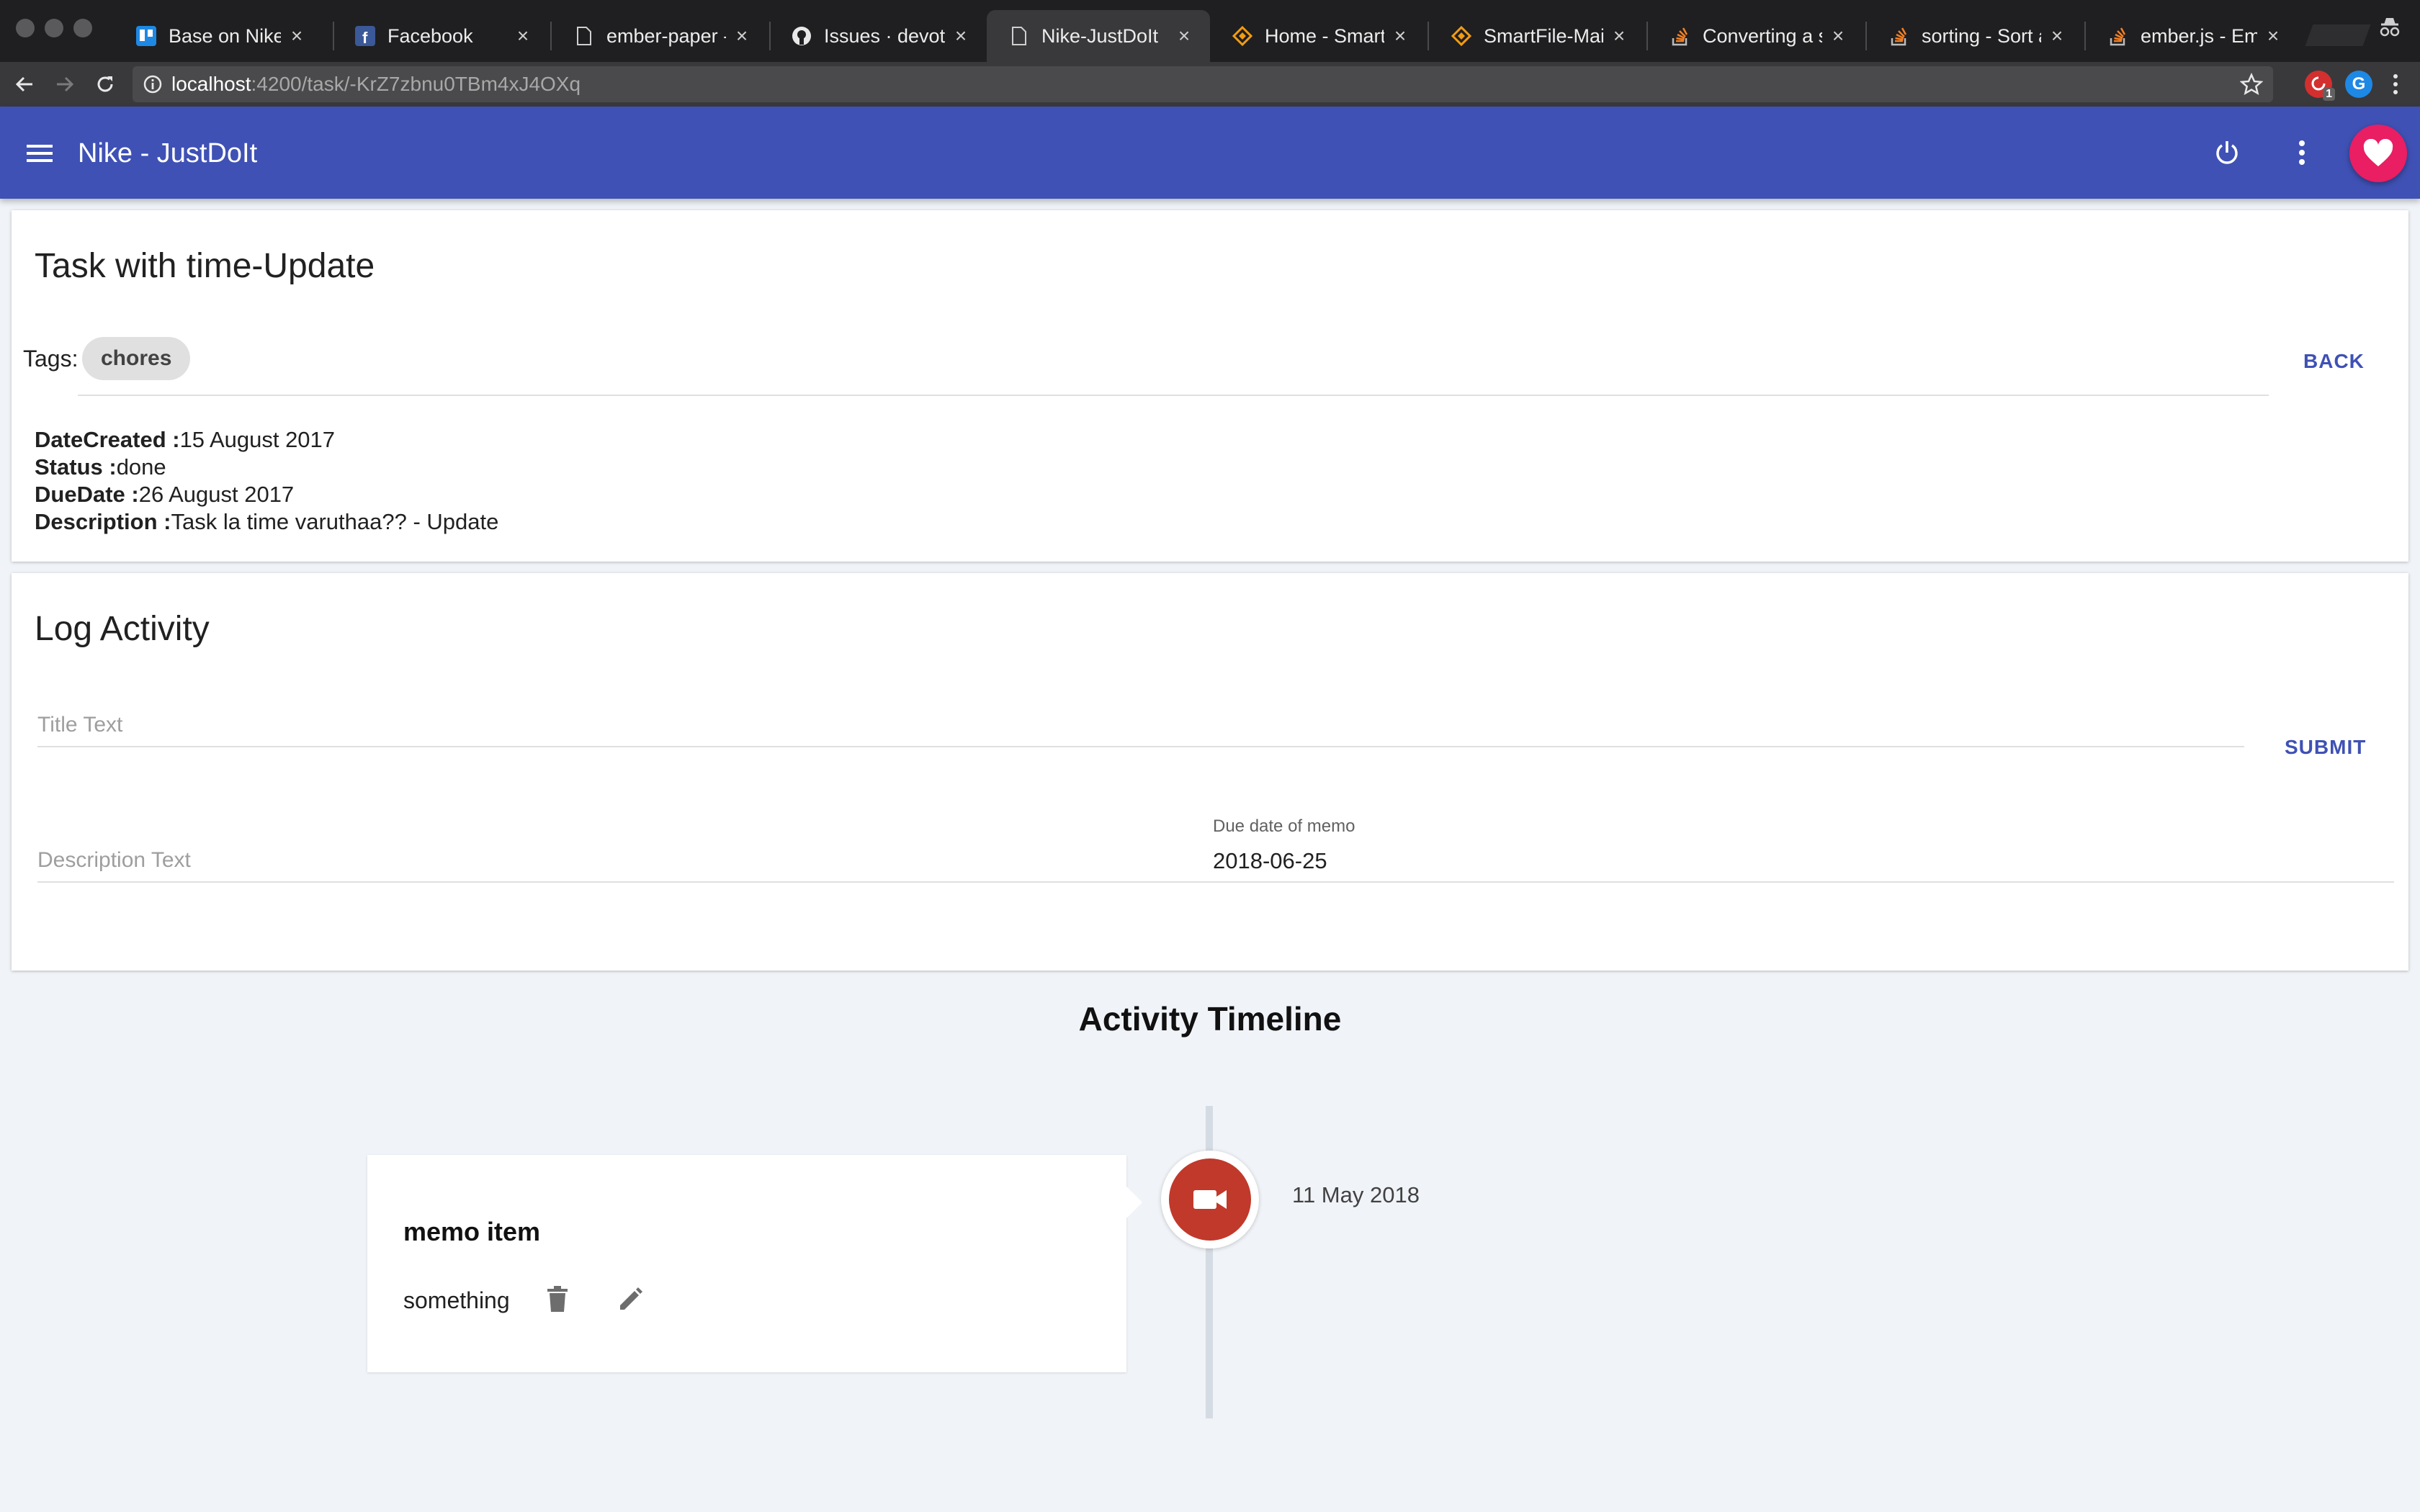 The height and width of the screenshot is (1512, 2420). I want to click on timeline-card-title: memo item, so click(472, 1231).